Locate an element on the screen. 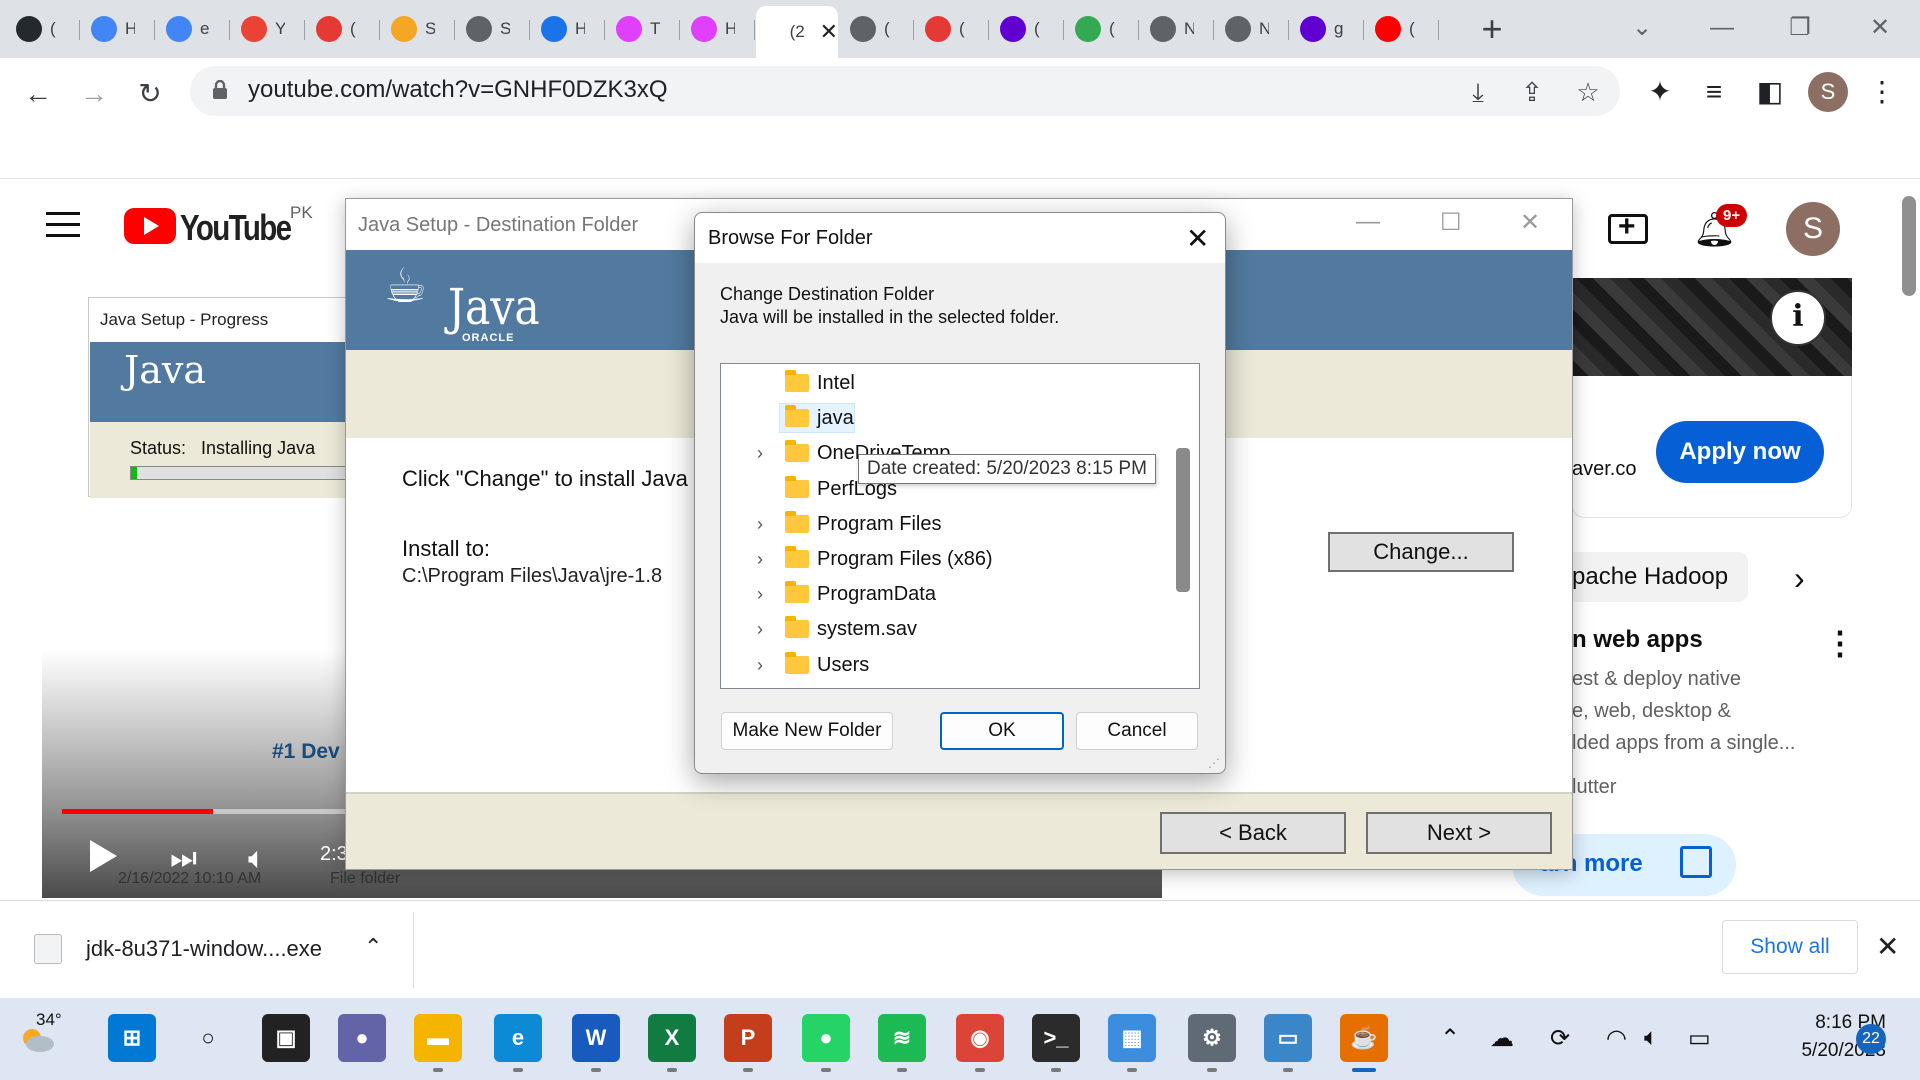 The image size is (1920, 1080). minimize-button: — is located at coordinates (1722, 28).